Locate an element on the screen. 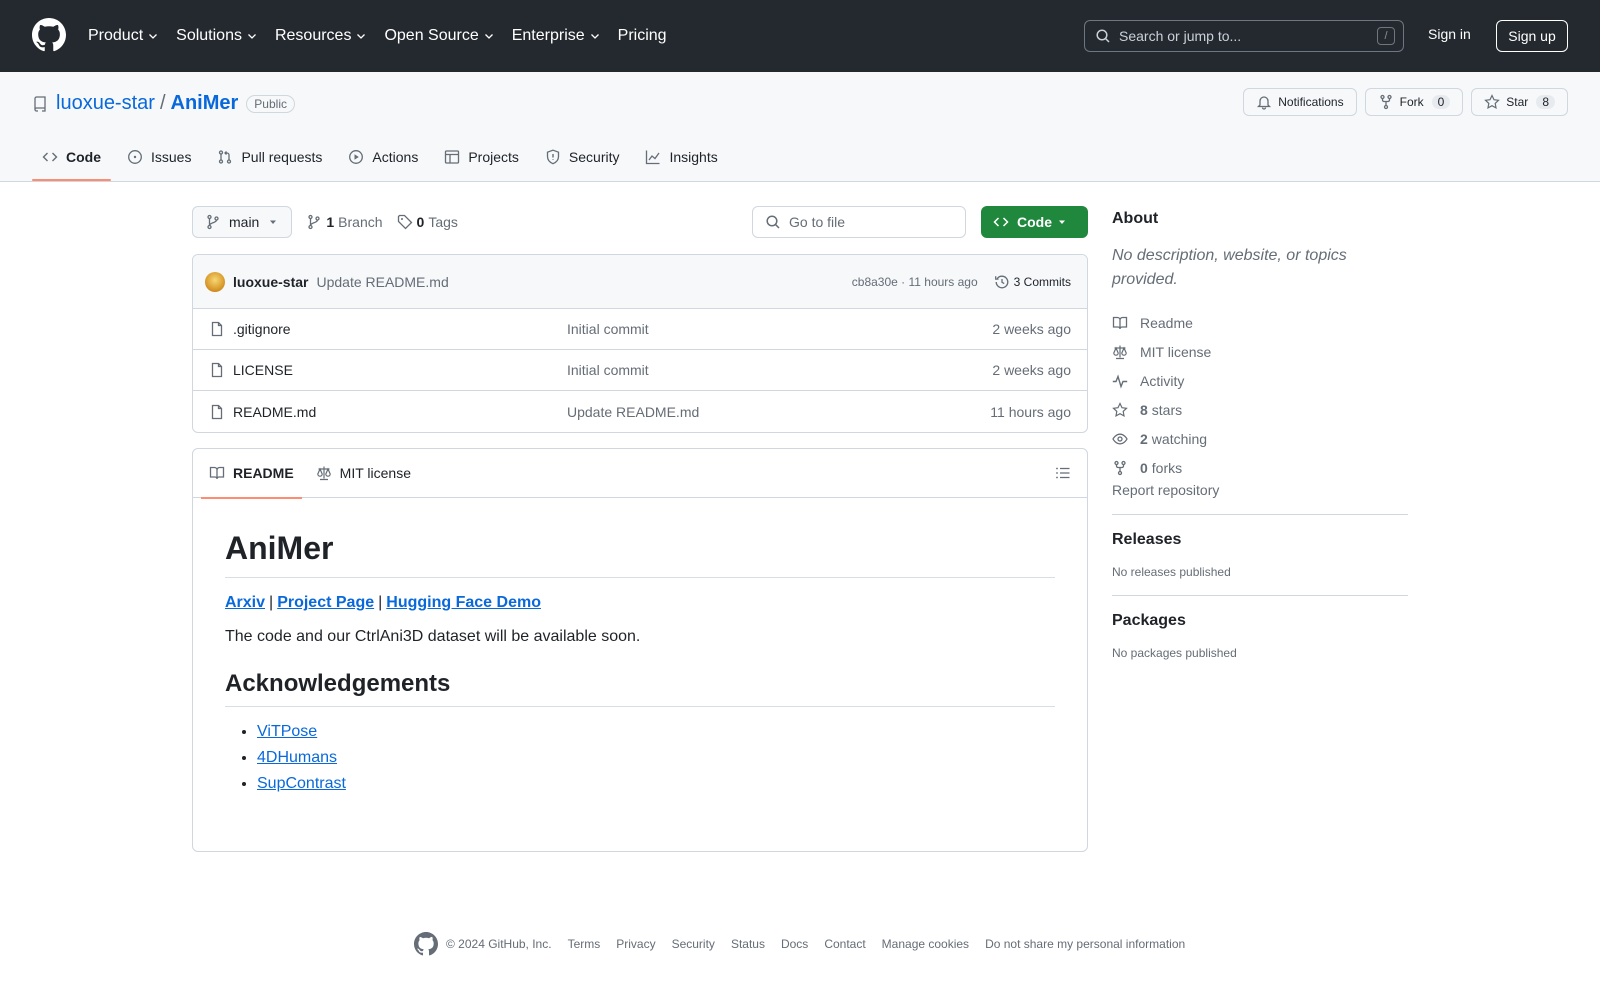  readme-links: Arxiv | Project Page | Hugging Face Demo is located at coordinates (640, 603).